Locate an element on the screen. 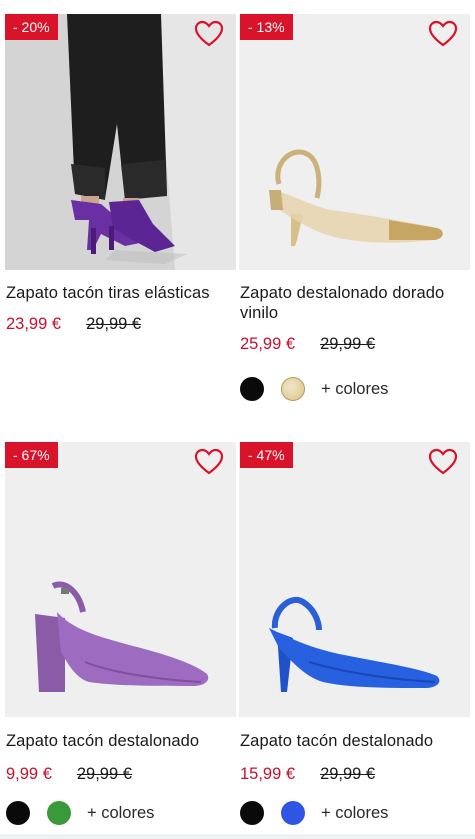 The image size is (475, 839). bottom-divider is located at coordinates (237, 836).